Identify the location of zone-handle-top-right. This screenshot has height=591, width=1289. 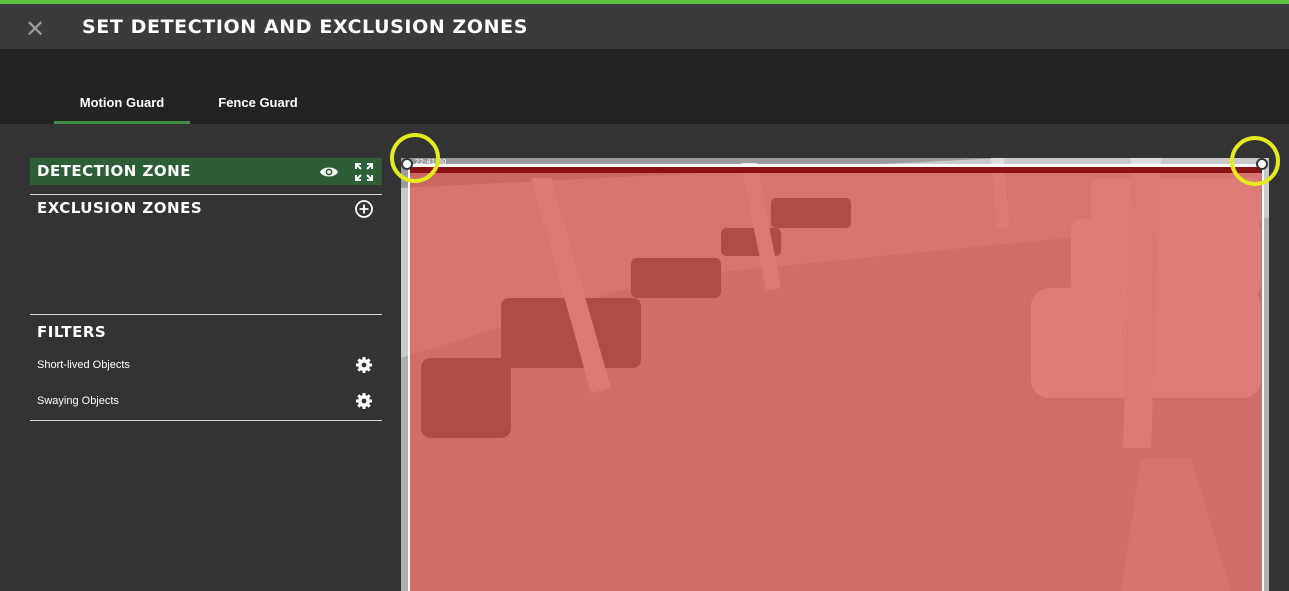
(1262, 164).